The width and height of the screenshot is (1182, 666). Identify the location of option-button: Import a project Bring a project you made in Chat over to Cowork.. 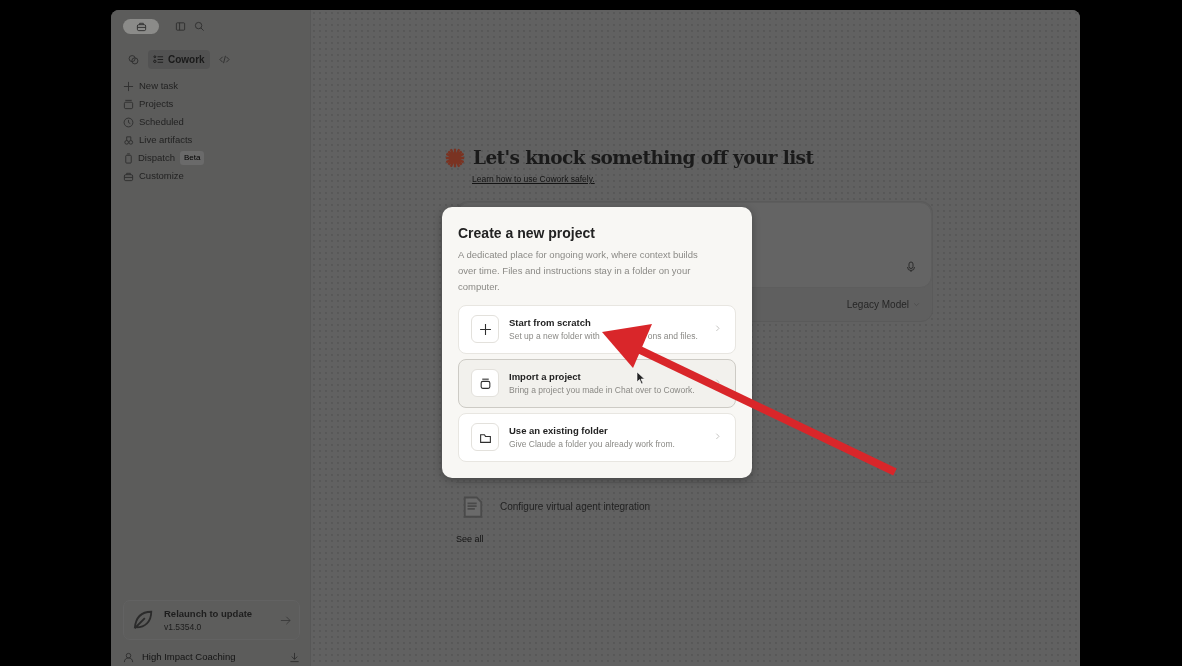
(597, 383).